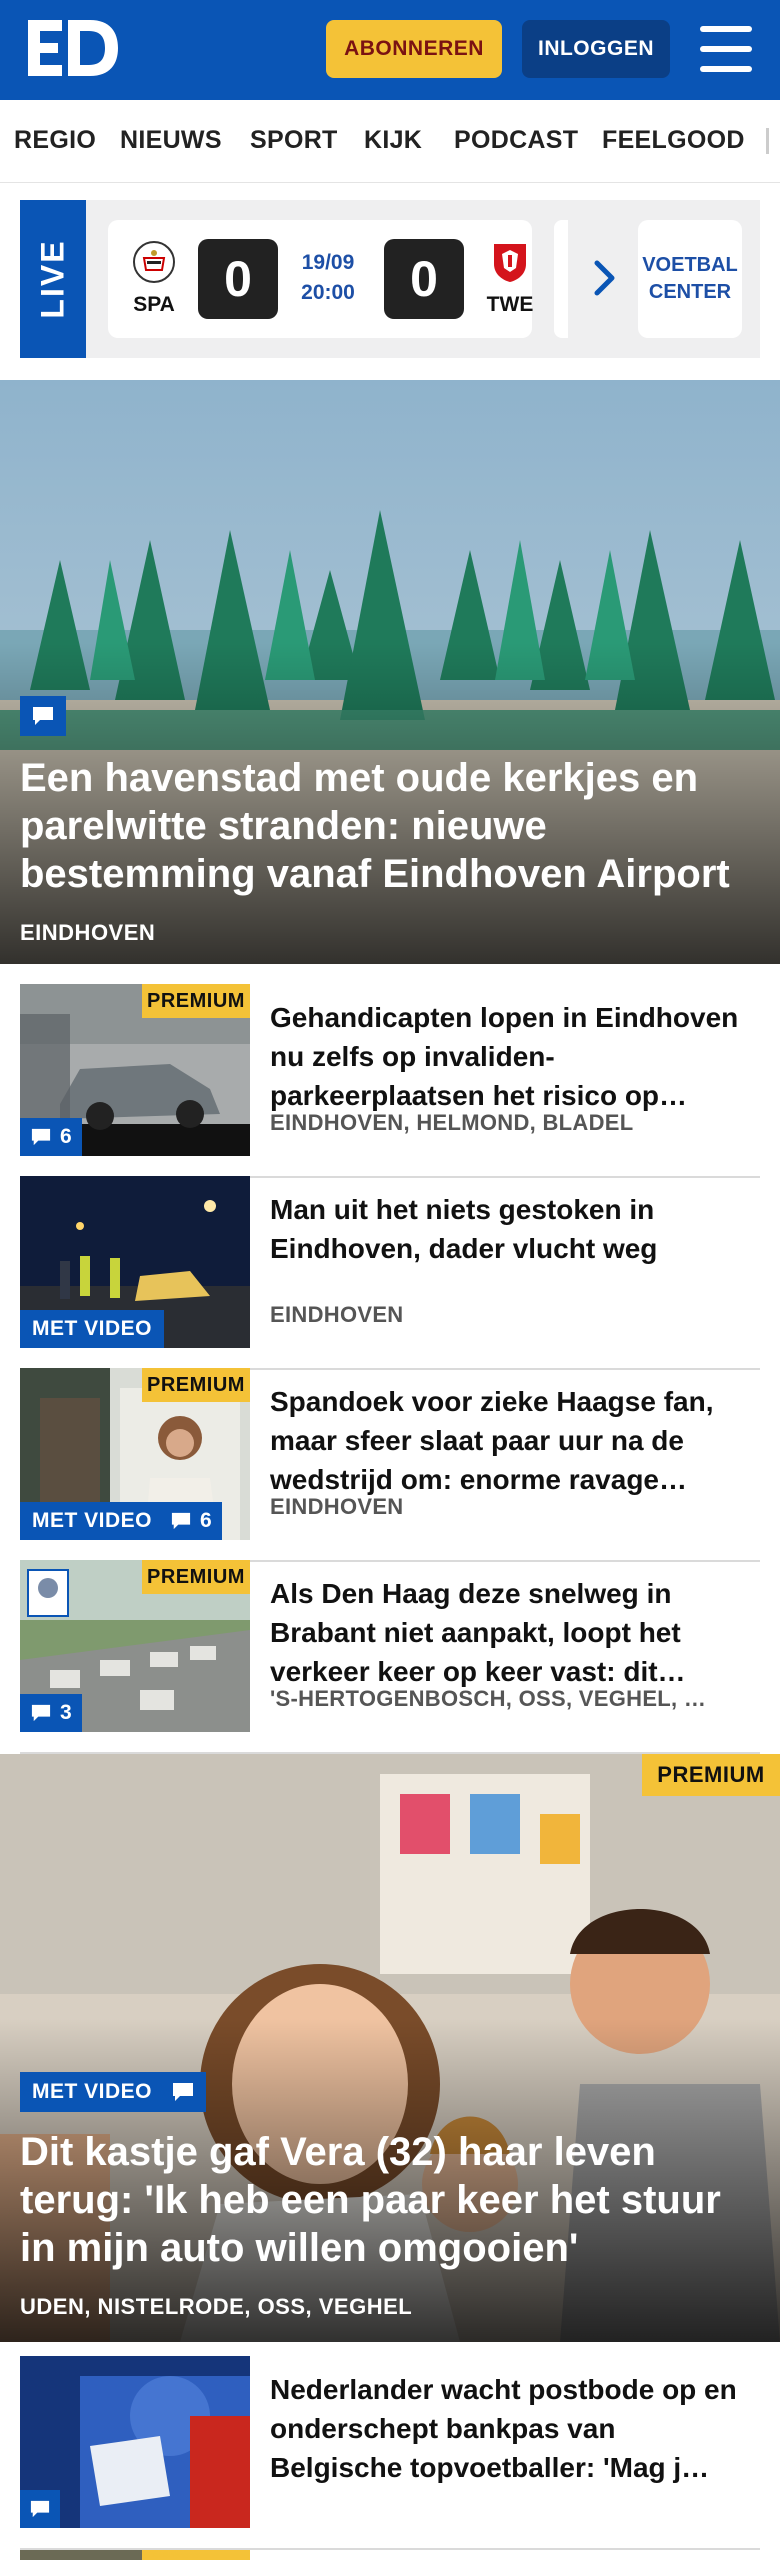 The width and height of the screenshot is (780, 2560). Describe the element at coordinates (328, 262) in the screenshot. I see `match-date: 19/09` at that location.